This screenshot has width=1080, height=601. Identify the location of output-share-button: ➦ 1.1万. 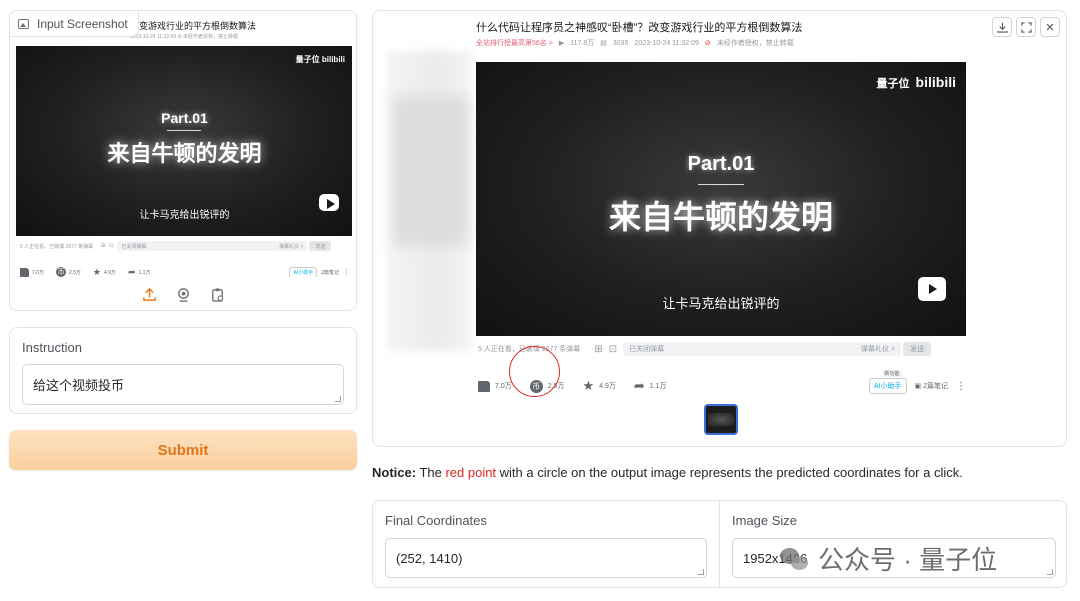
(650, 386).